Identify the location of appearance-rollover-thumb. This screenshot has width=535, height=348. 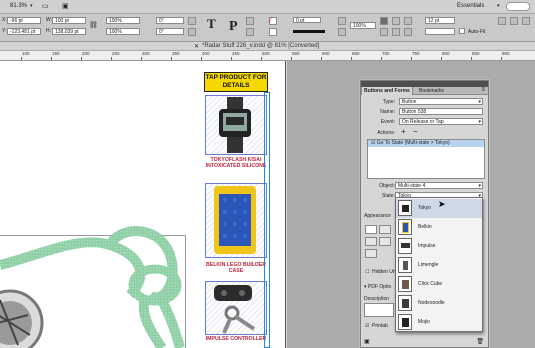
(385, 241).